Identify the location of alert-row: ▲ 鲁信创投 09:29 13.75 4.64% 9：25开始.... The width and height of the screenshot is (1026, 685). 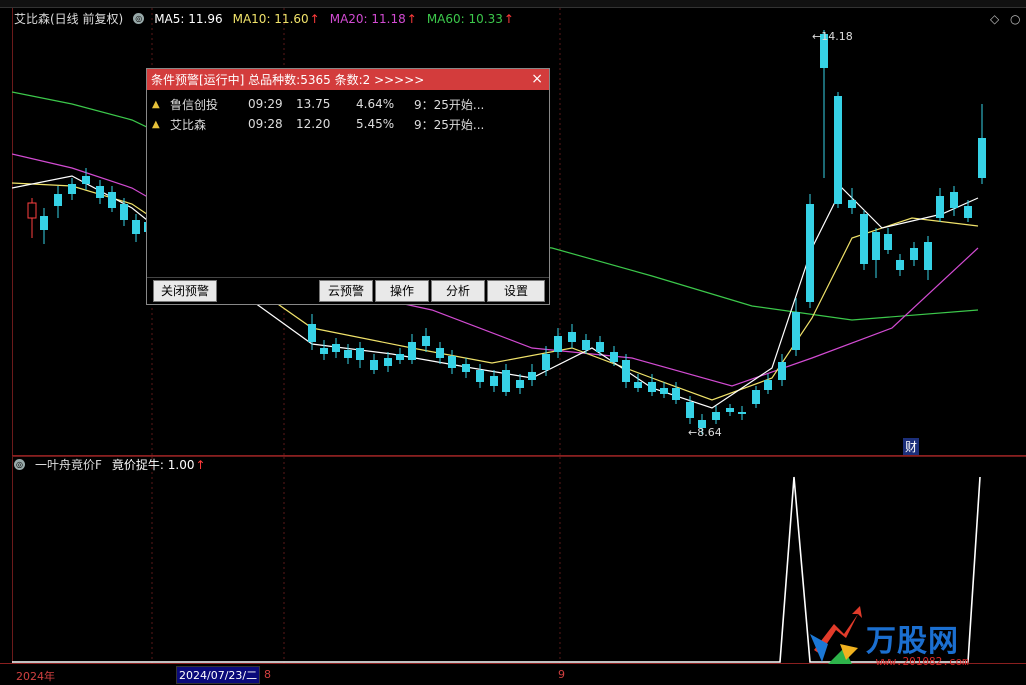
(348, 104).